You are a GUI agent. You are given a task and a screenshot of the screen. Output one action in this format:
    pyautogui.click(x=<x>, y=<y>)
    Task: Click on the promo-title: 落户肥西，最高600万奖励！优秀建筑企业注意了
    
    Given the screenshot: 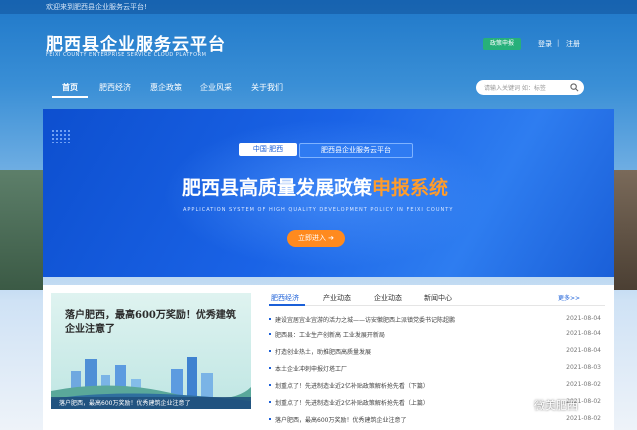 What is the action you would take?
    pyautogui.click(x=150, y=322)
    